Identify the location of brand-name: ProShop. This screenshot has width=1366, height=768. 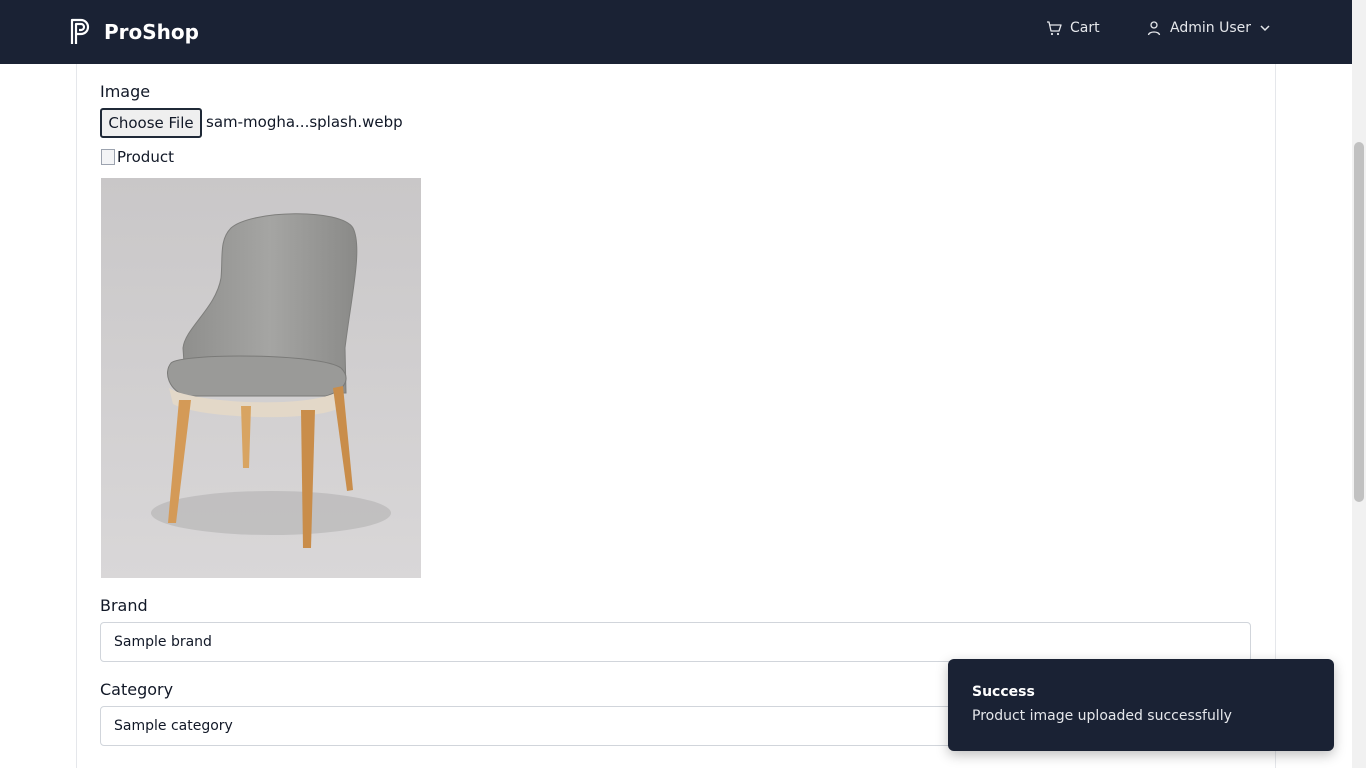
(151, 32).